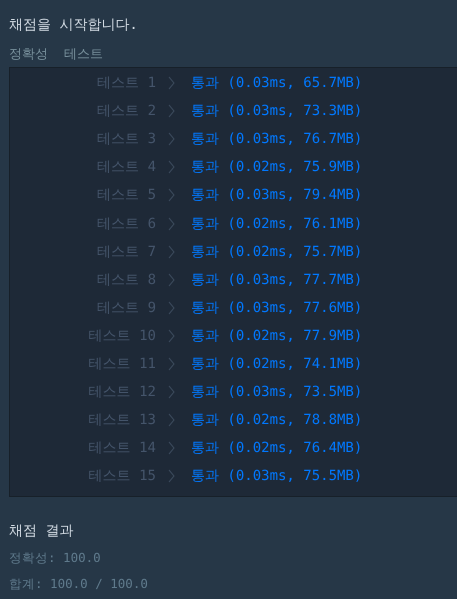  What do you see at coordinates (276, 279) in the screenshot?
I see `test-result: 통과 (0.03ms, 77.7MB)` at bounding box center [276, 279].